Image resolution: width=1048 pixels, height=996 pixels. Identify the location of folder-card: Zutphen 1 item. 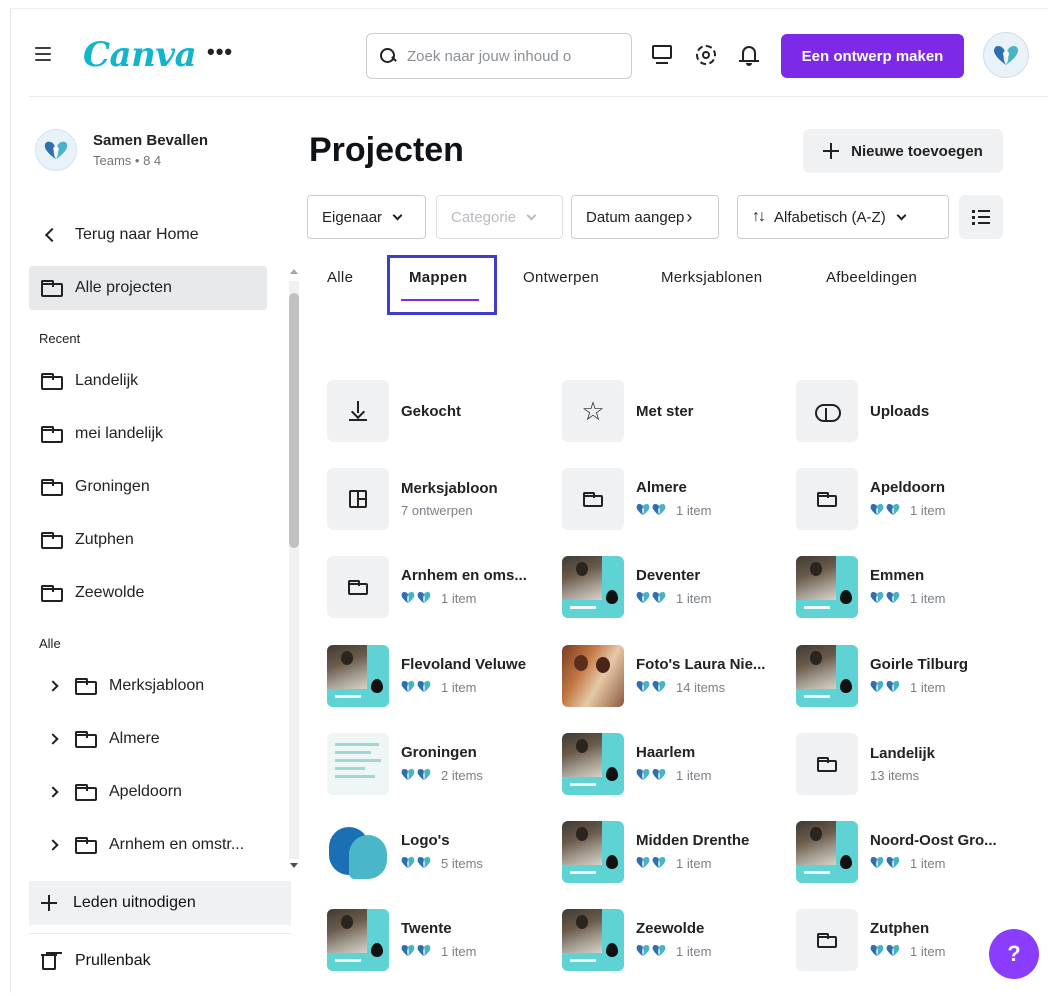
(909, 940).